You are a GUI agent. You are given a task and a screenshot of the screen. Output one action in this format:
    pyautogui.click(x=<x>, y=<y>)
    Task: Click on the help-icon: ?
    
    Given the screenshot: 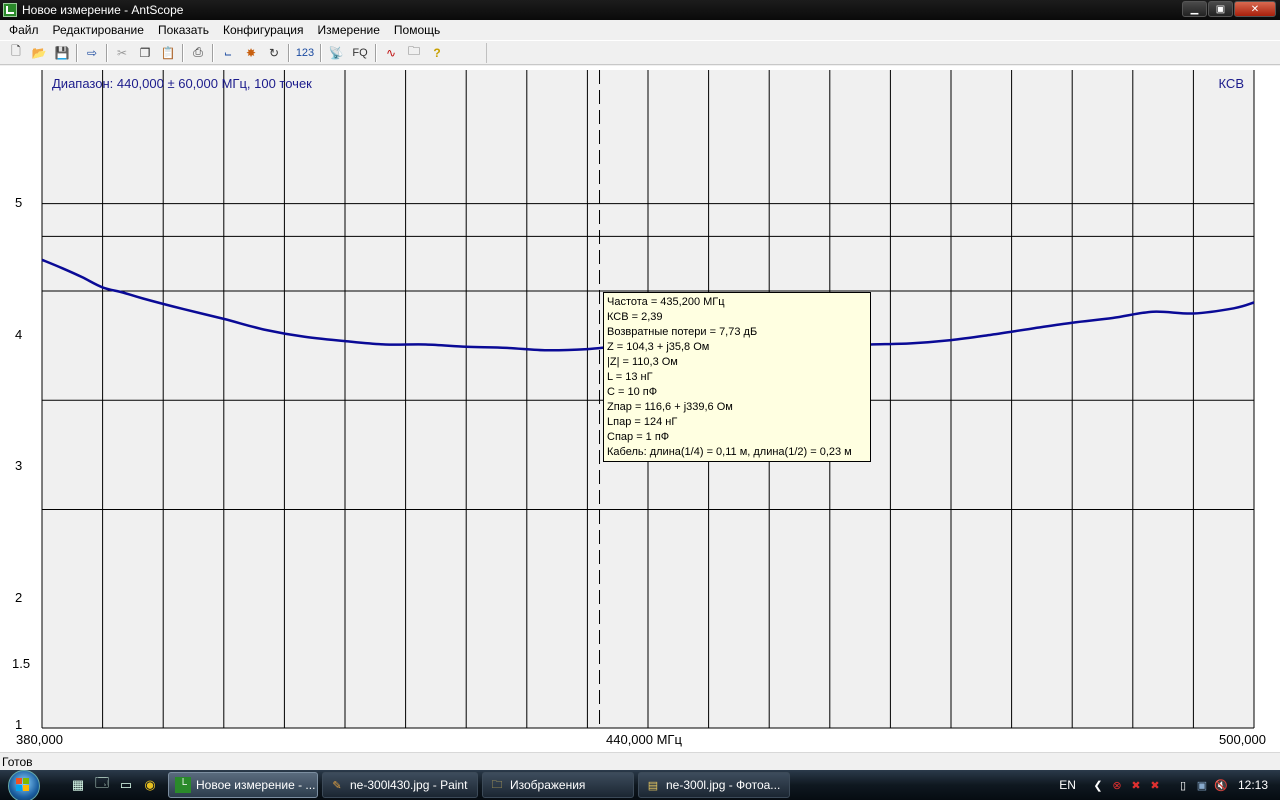 What is the action you would take?
    pyautogui.click(x=437, y=53)
    